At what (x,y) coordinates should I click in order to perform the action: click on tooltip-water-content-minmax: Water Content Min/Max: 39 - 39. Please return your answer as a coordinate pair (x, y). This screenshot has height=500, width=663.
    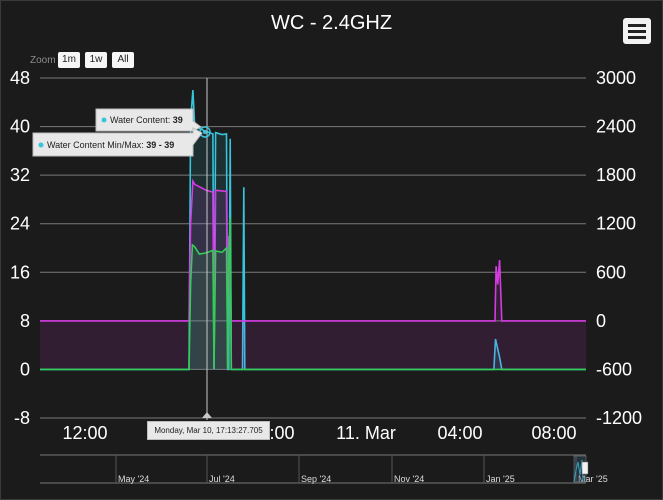
    Looking at the image, I should click on (117, 142).